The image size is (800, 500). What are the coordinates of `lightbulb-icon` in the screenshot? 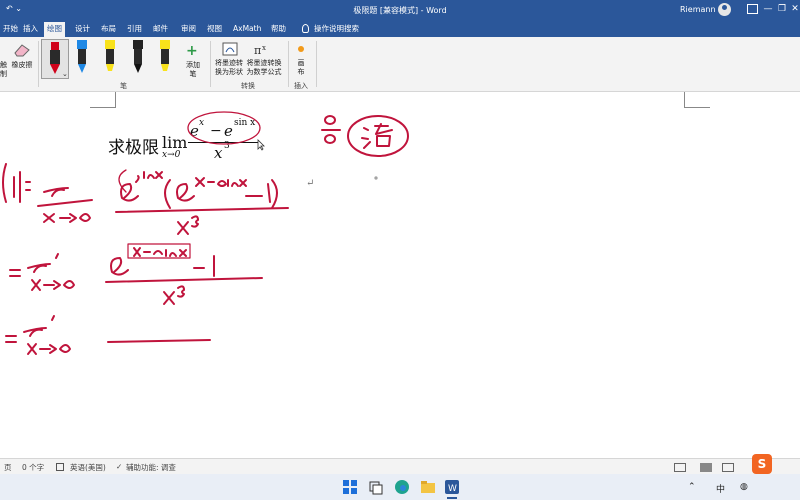 It's located at (305, 28).